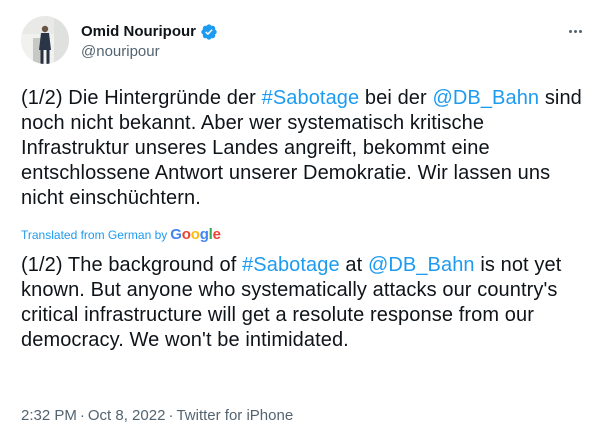 The width and height of the screenshot is (602, 431). What do you see at coordinates (176, 234) in the screenshot?
I see `google-logo-letter: G` at bounding box center [176, 234].